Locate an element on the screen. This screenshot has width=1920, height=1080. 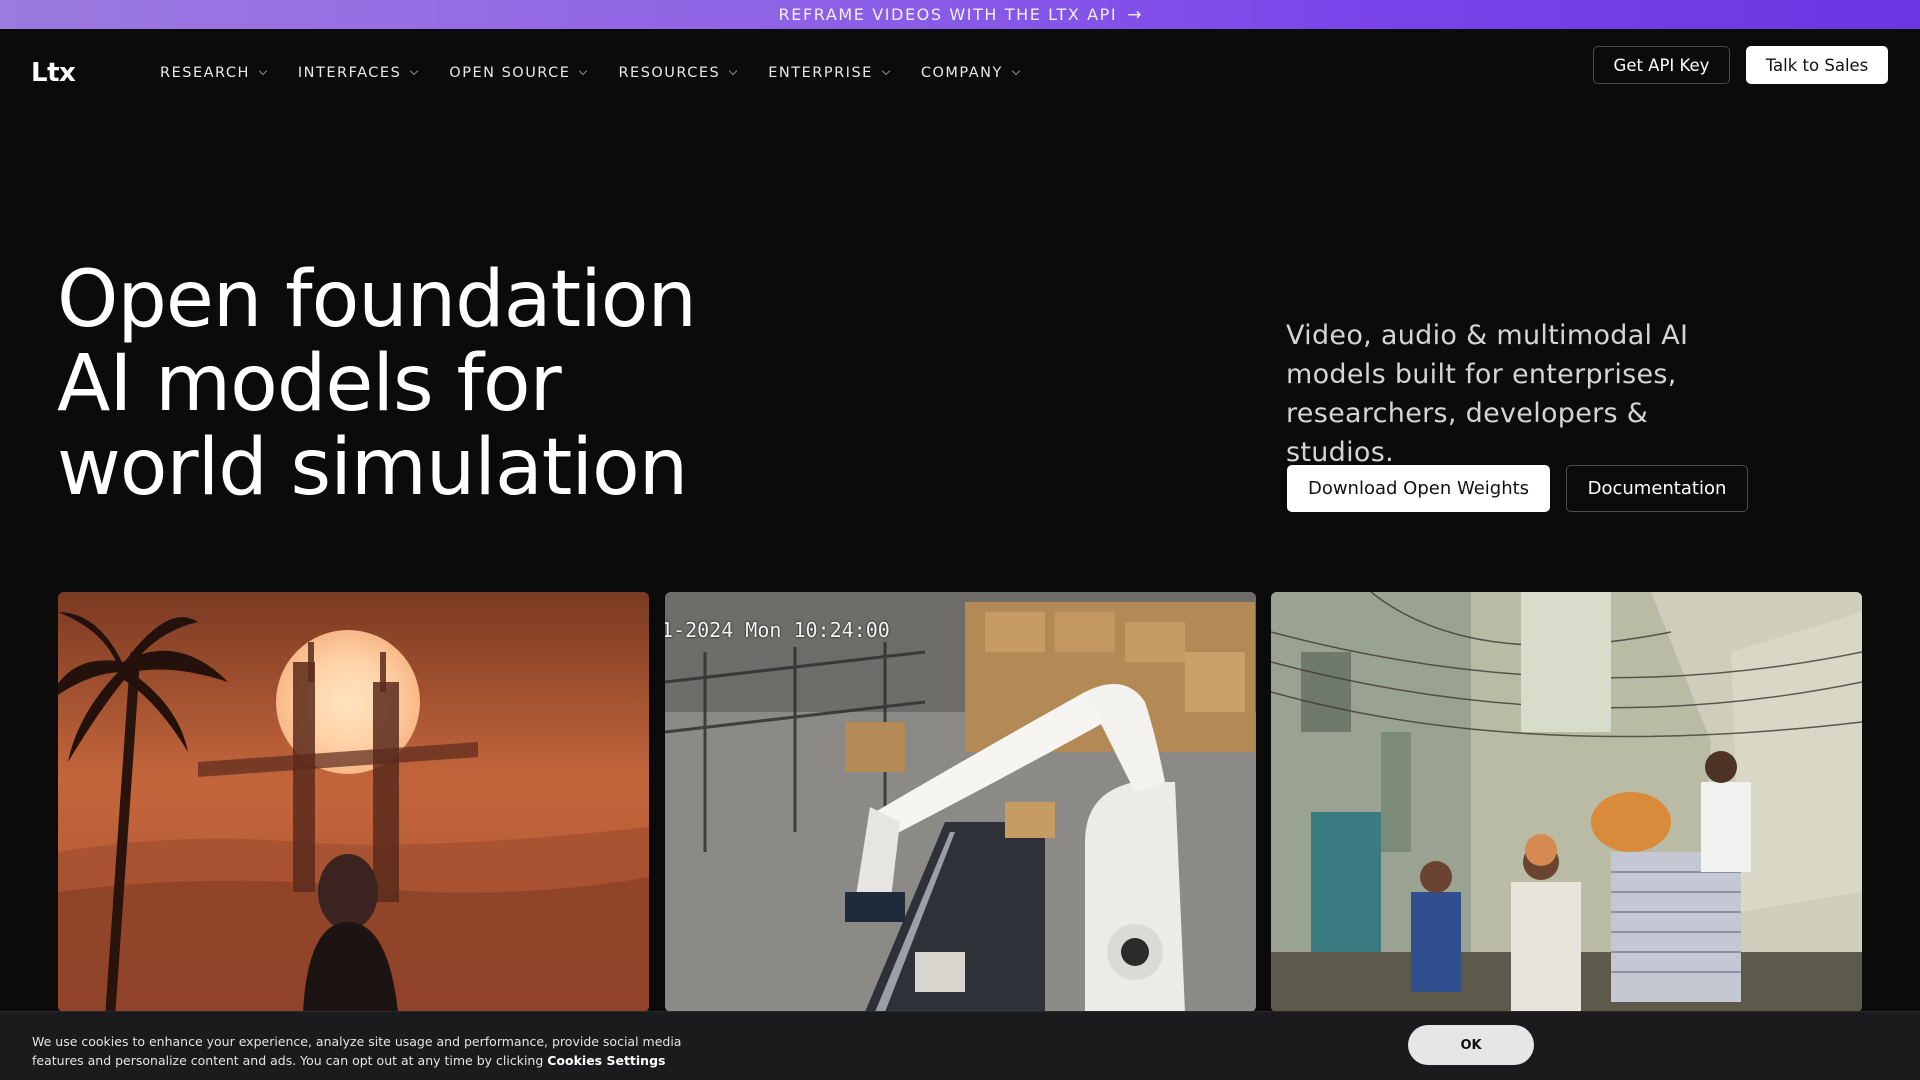
banner-text: REFRAME VIDEOS WITH THE LTX API is located at coordinates (948, 14).